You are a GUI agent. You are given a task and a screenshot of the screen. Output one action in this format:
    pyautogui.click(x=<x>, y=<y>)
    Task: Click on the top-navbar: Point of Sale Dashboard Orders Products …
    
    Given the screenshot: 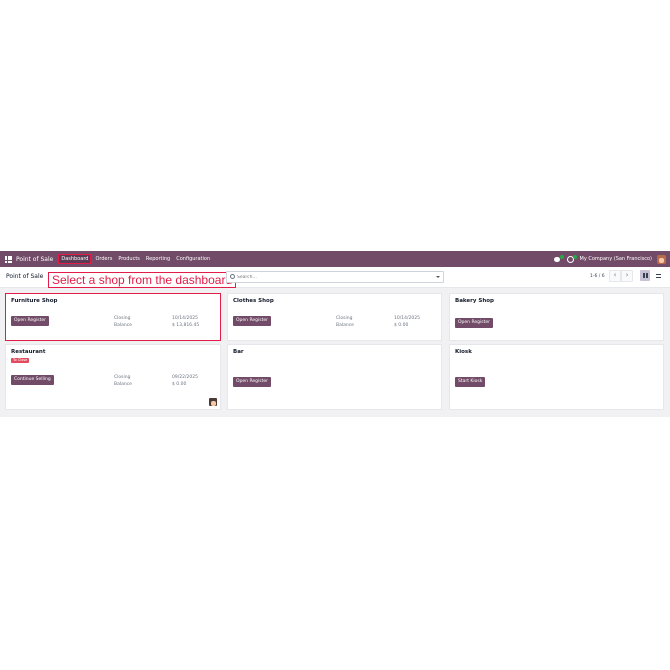 What is the action you would take?
    pyautogui.click(x=335, y=259)
    